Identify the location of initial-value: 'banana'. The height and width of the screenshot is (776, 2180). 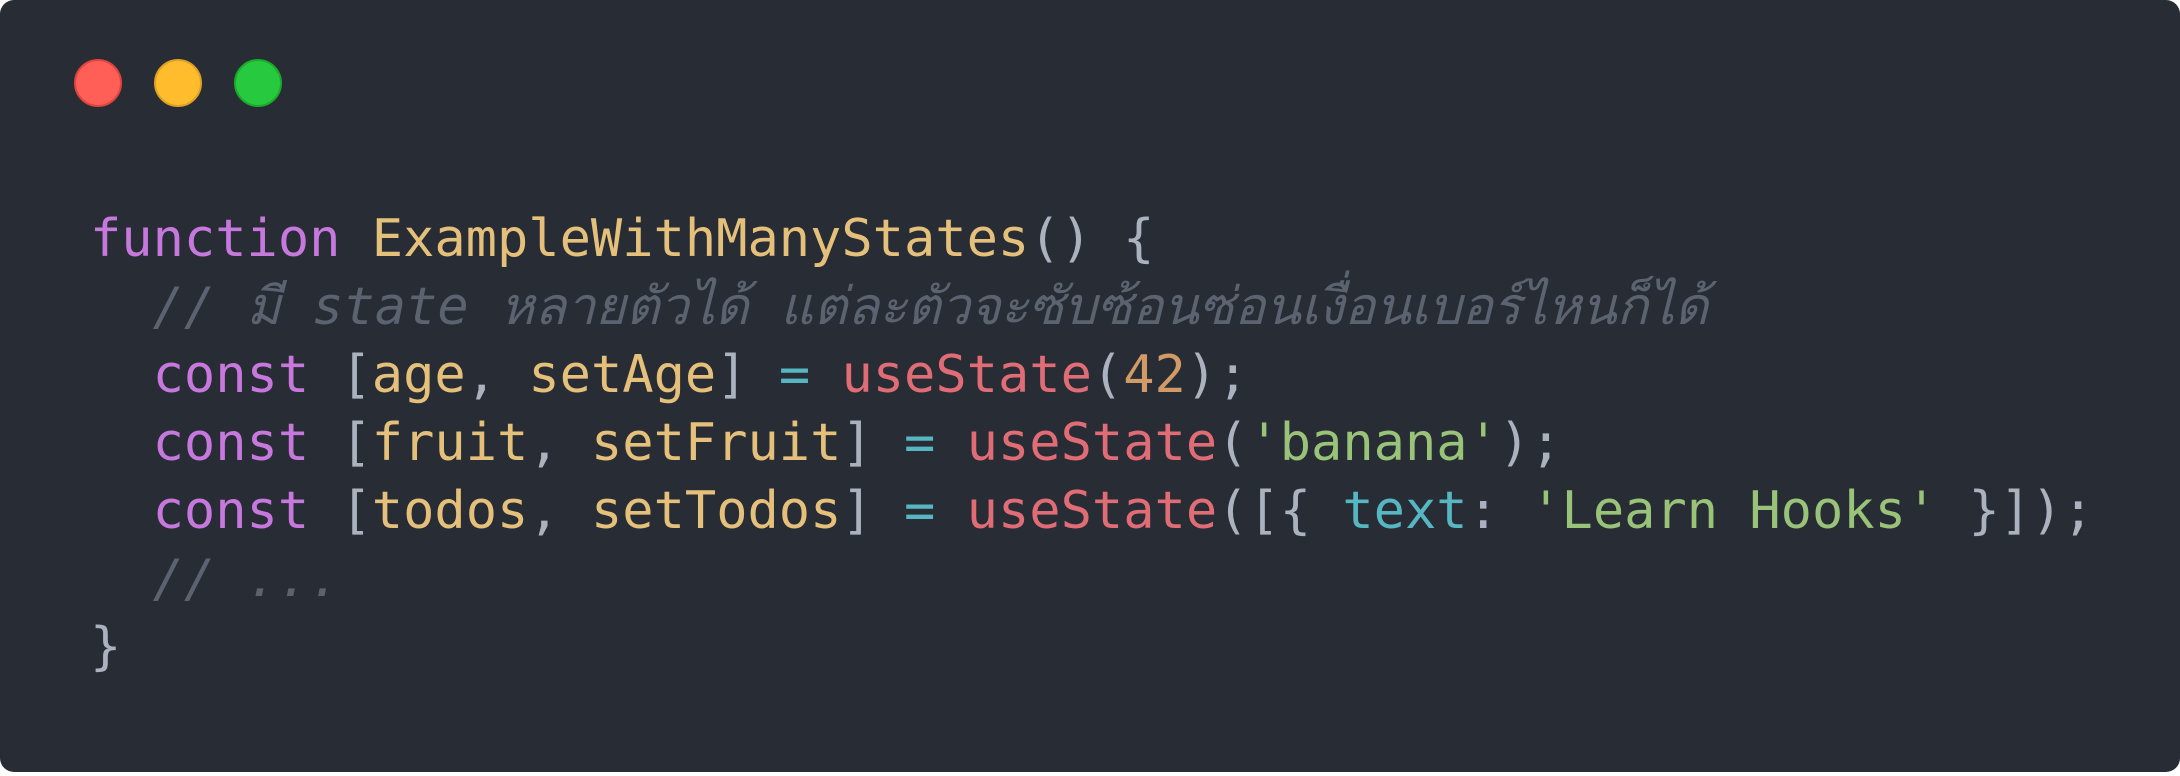
(1373, 443).